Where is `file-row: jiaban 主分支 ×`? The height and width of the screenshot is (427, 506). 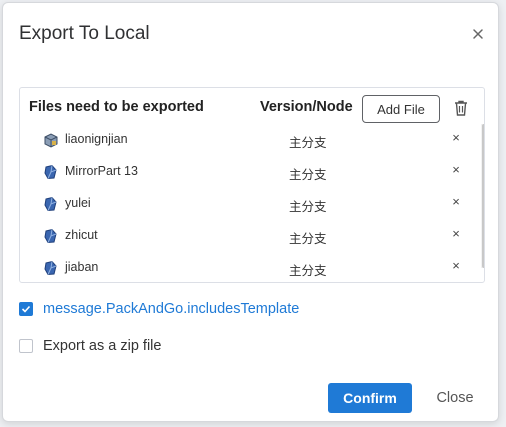
file-row: jiaban 主分支 × is located at coordinates (249, 267).